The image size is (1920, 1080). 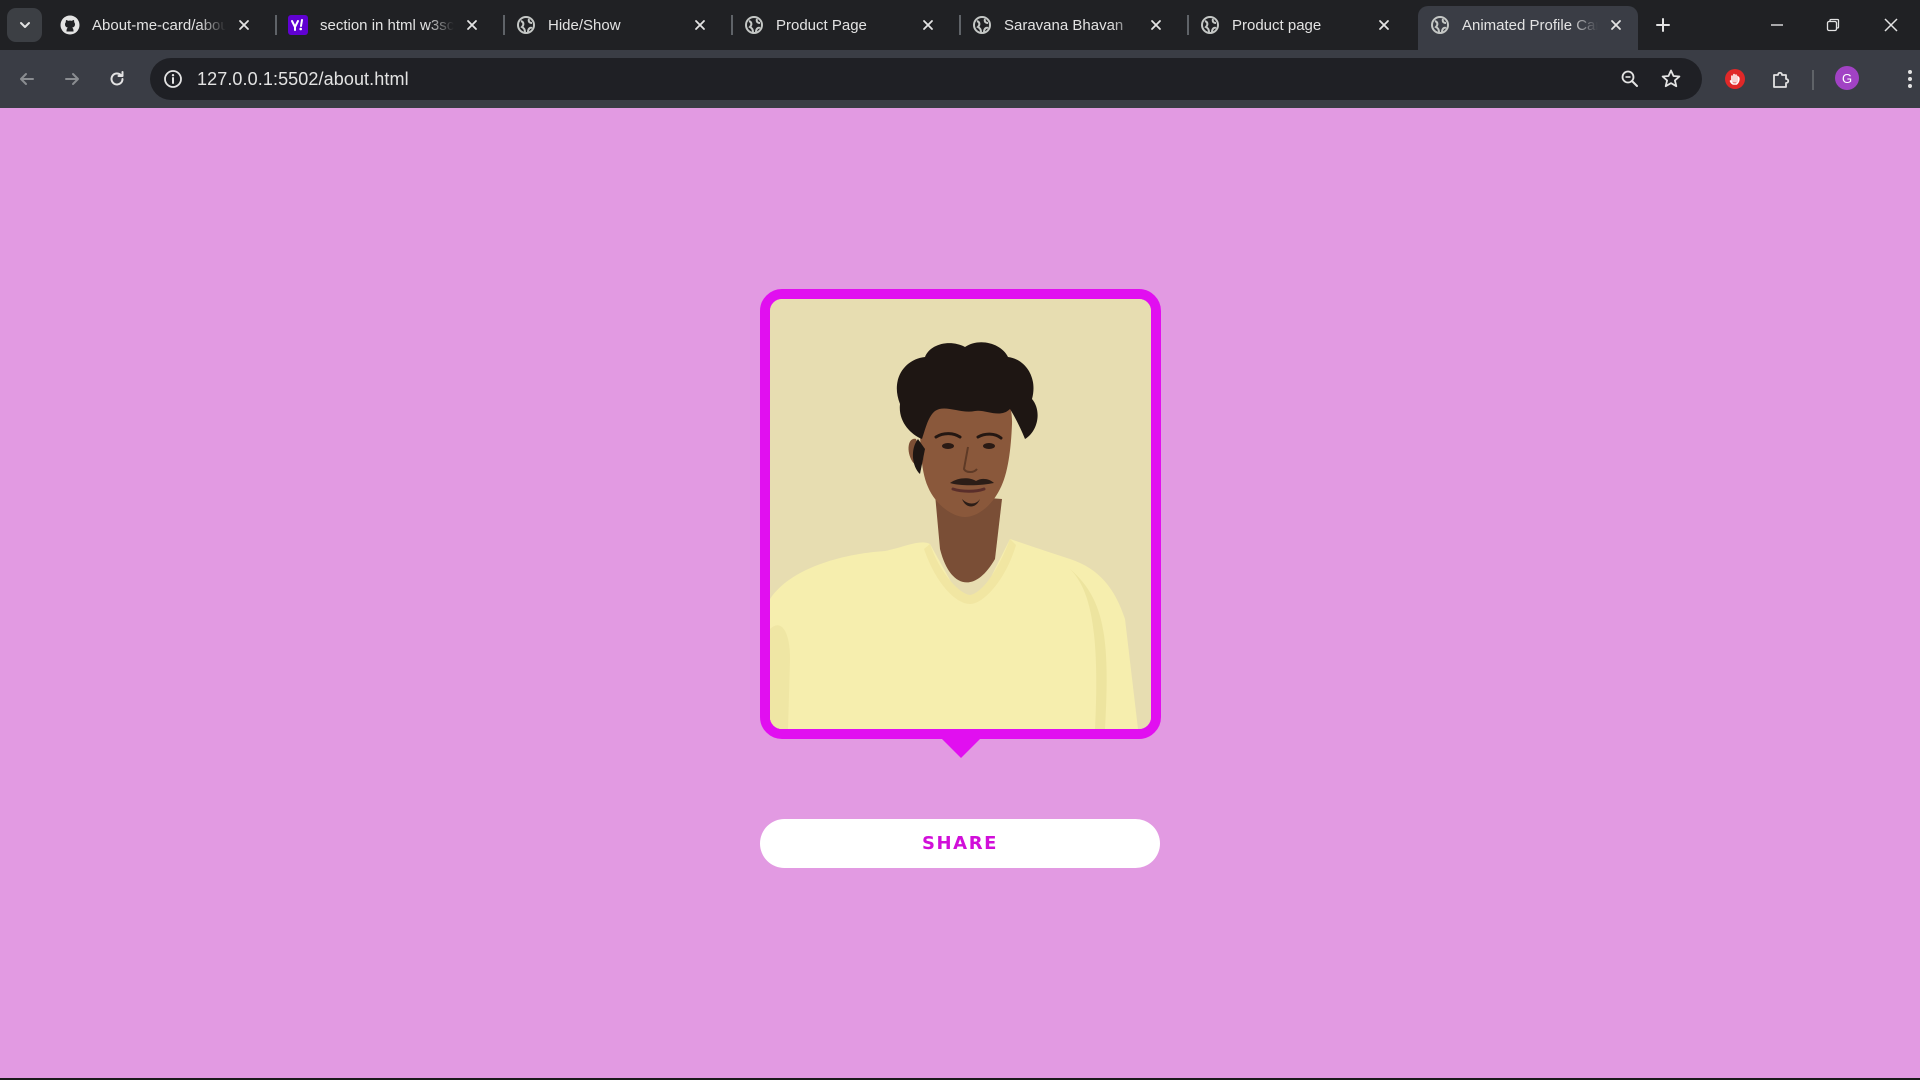 I want to click on share-button: SHARE, so click(x=960, y=843).